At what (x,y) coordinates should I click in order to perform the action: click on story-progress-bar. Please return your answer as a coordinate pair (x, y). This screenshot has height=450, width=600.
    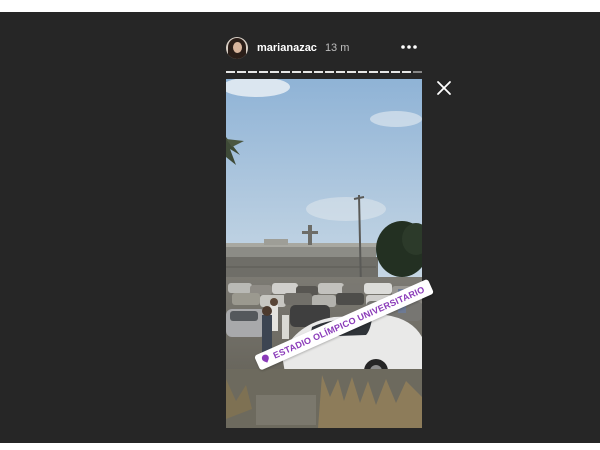
    Looking at the image, I should click on (324, 72).